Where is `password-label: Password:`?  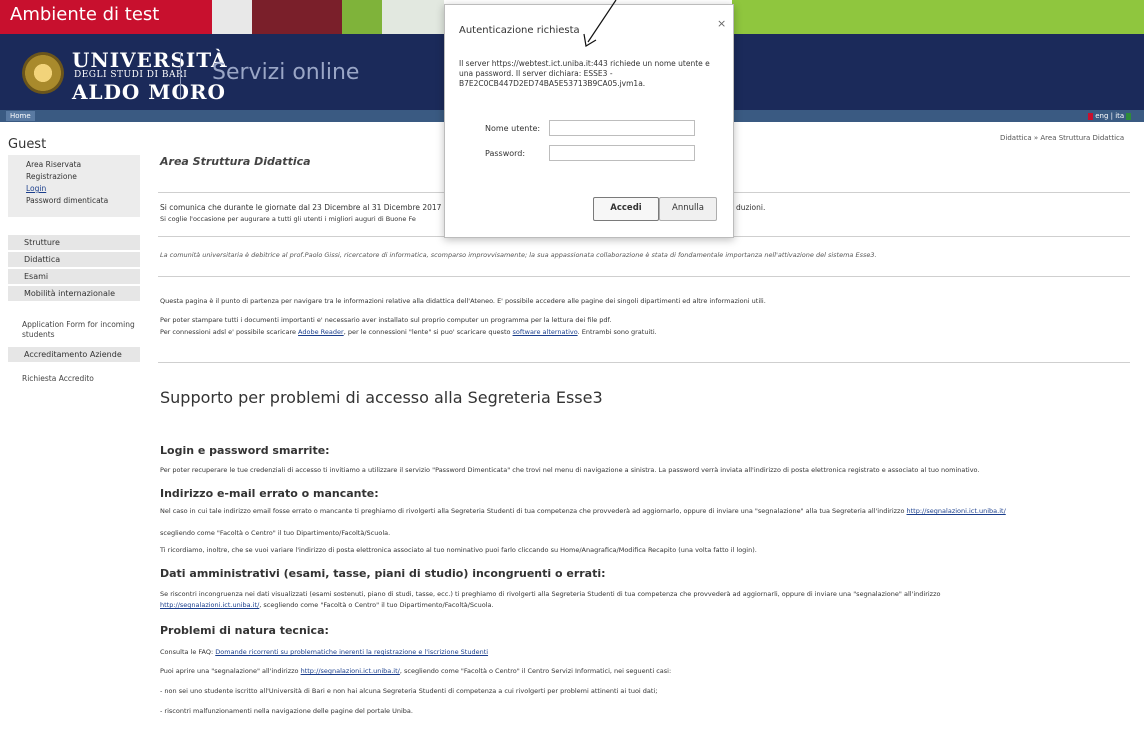
password-label: Password: is located at coordinates (505, 153).